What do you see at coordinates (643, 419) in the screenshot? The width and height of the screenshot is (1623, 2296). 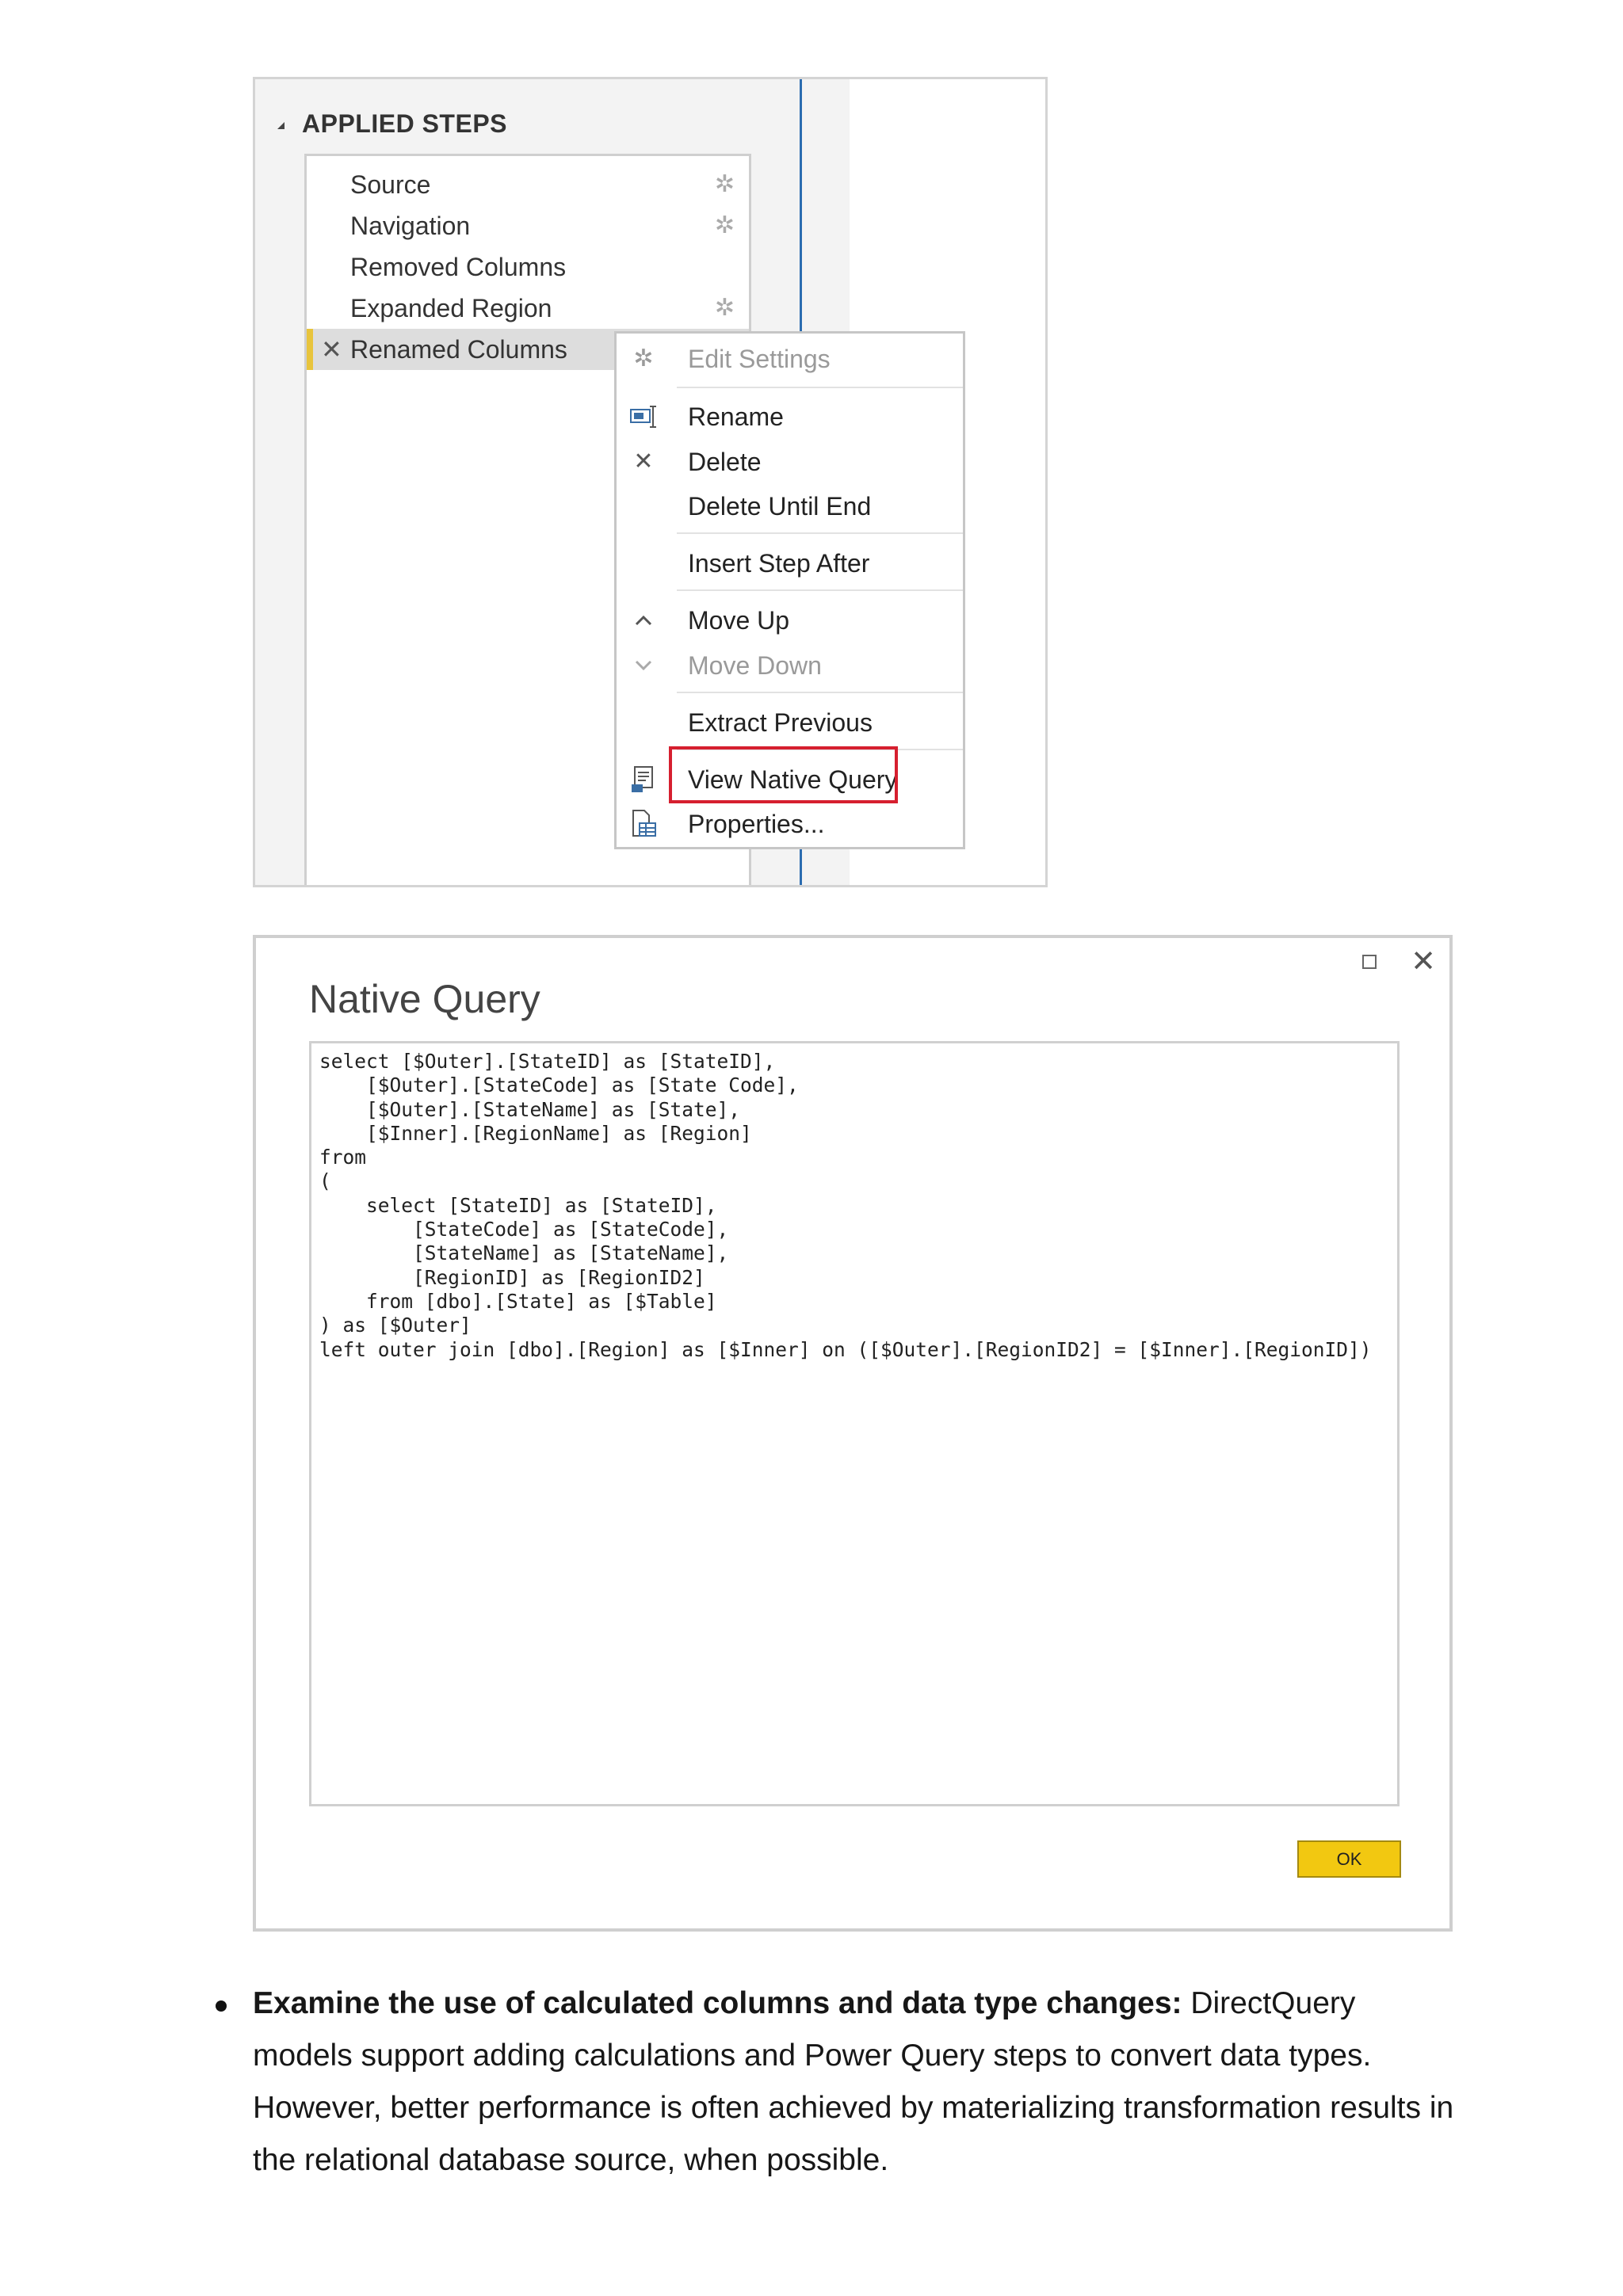 I see `rename-icon` at bounding box center [643, 419].